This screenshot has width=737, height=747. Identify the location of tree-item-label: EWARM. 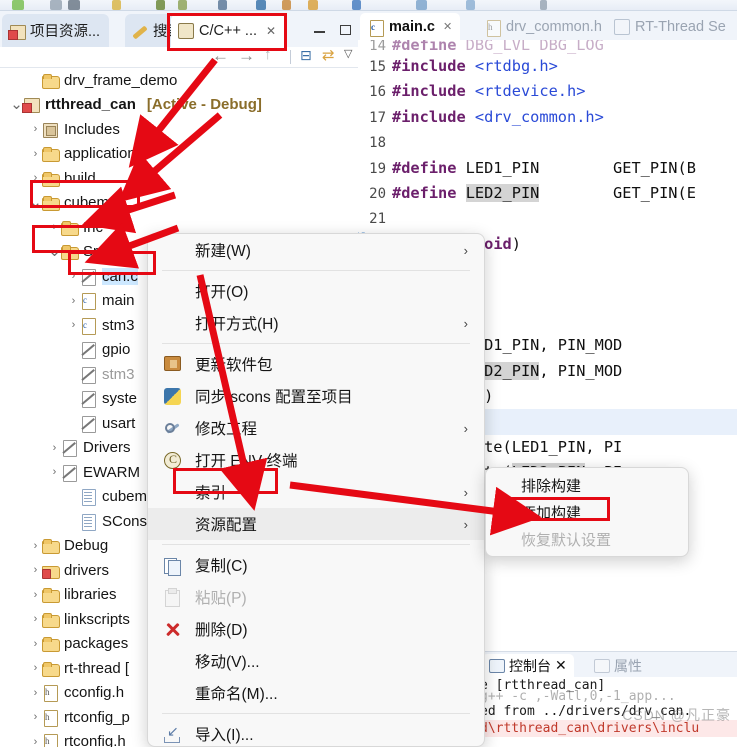
(111, 472).